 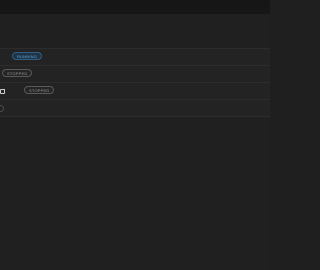 I want to click on service-name: ts, so click(x=2, y=91).